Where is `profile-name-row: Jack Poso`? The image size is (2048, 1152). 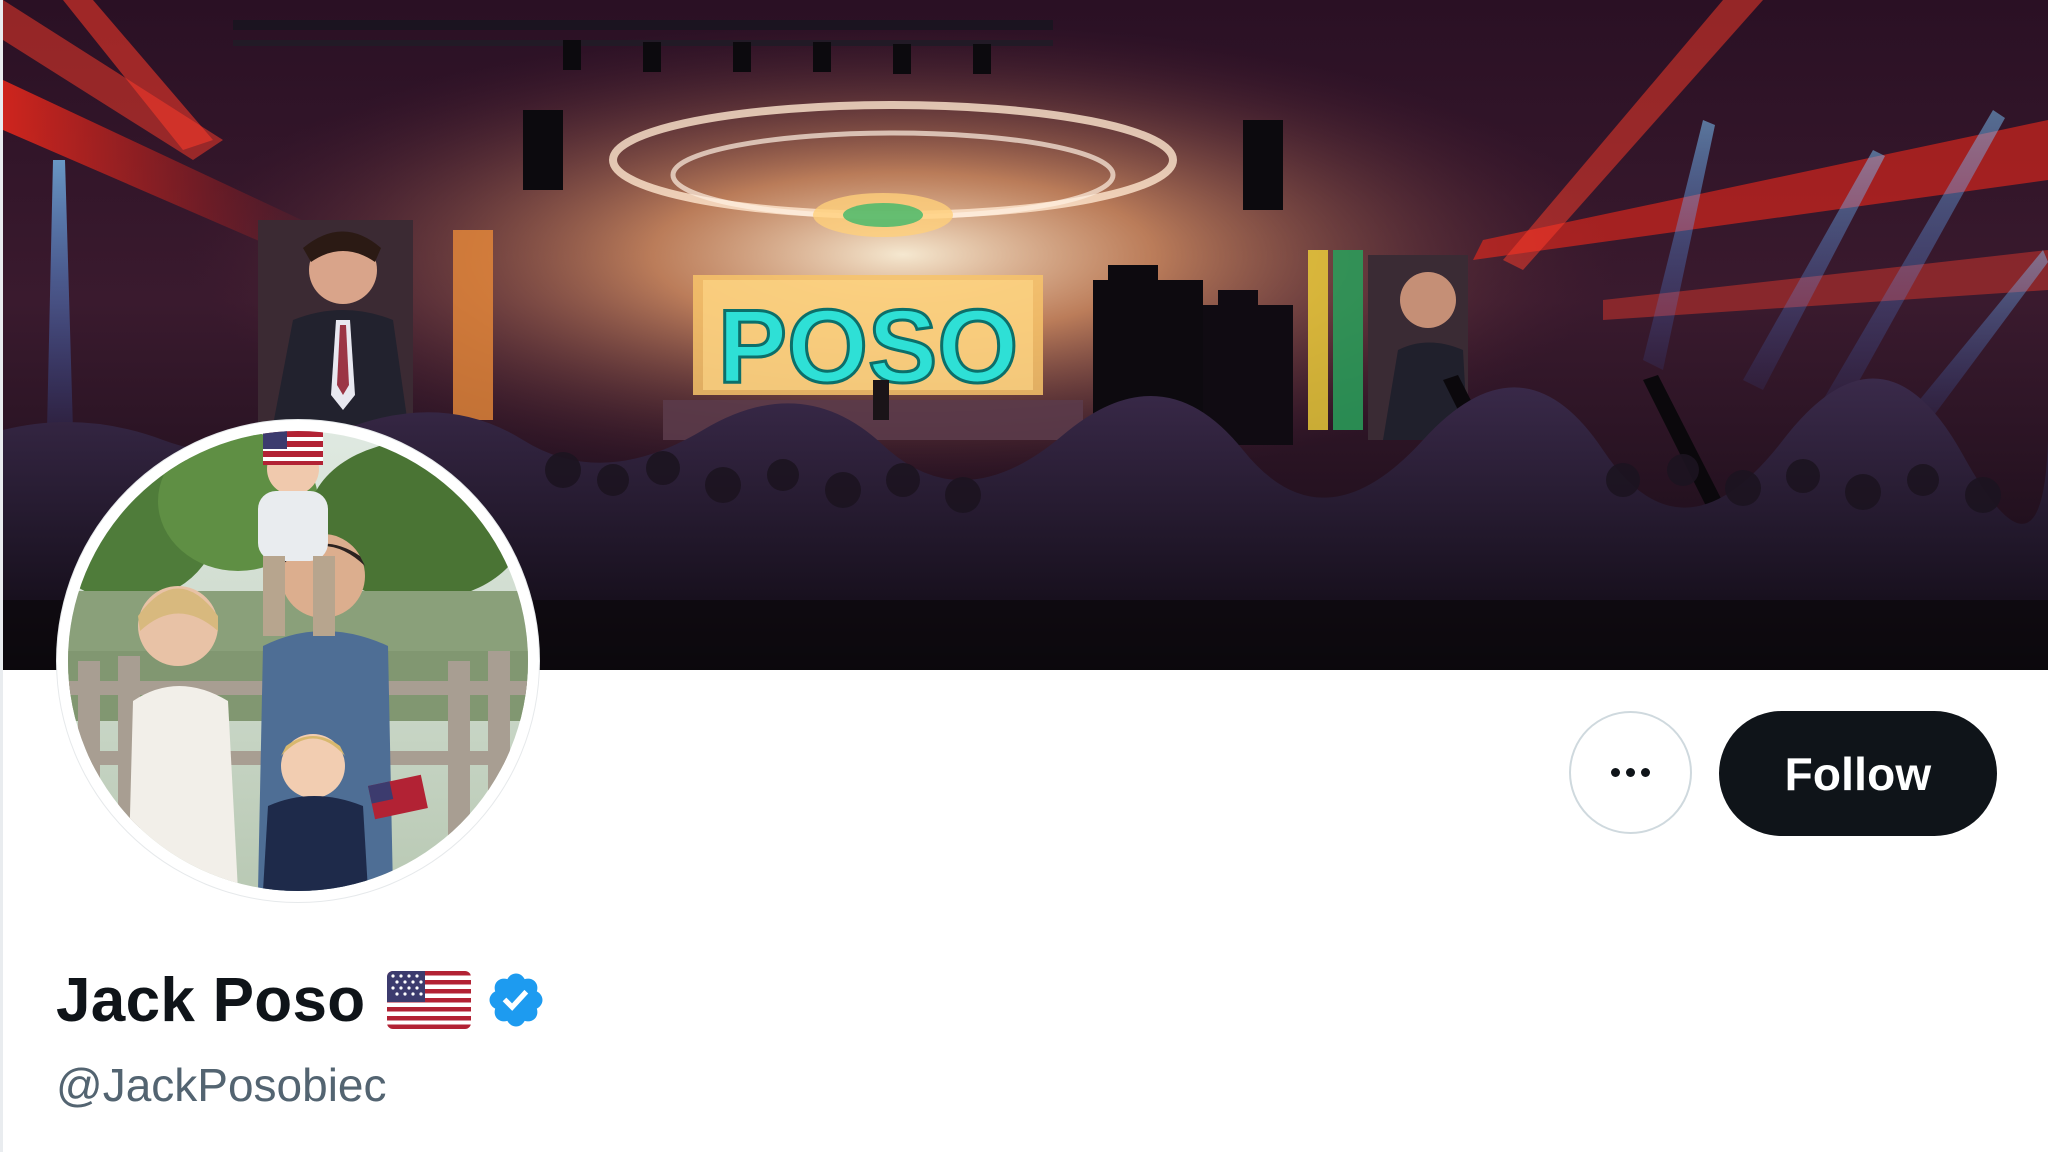
profile-name-row: Jack Poso is located at coordinates (301, 1000).